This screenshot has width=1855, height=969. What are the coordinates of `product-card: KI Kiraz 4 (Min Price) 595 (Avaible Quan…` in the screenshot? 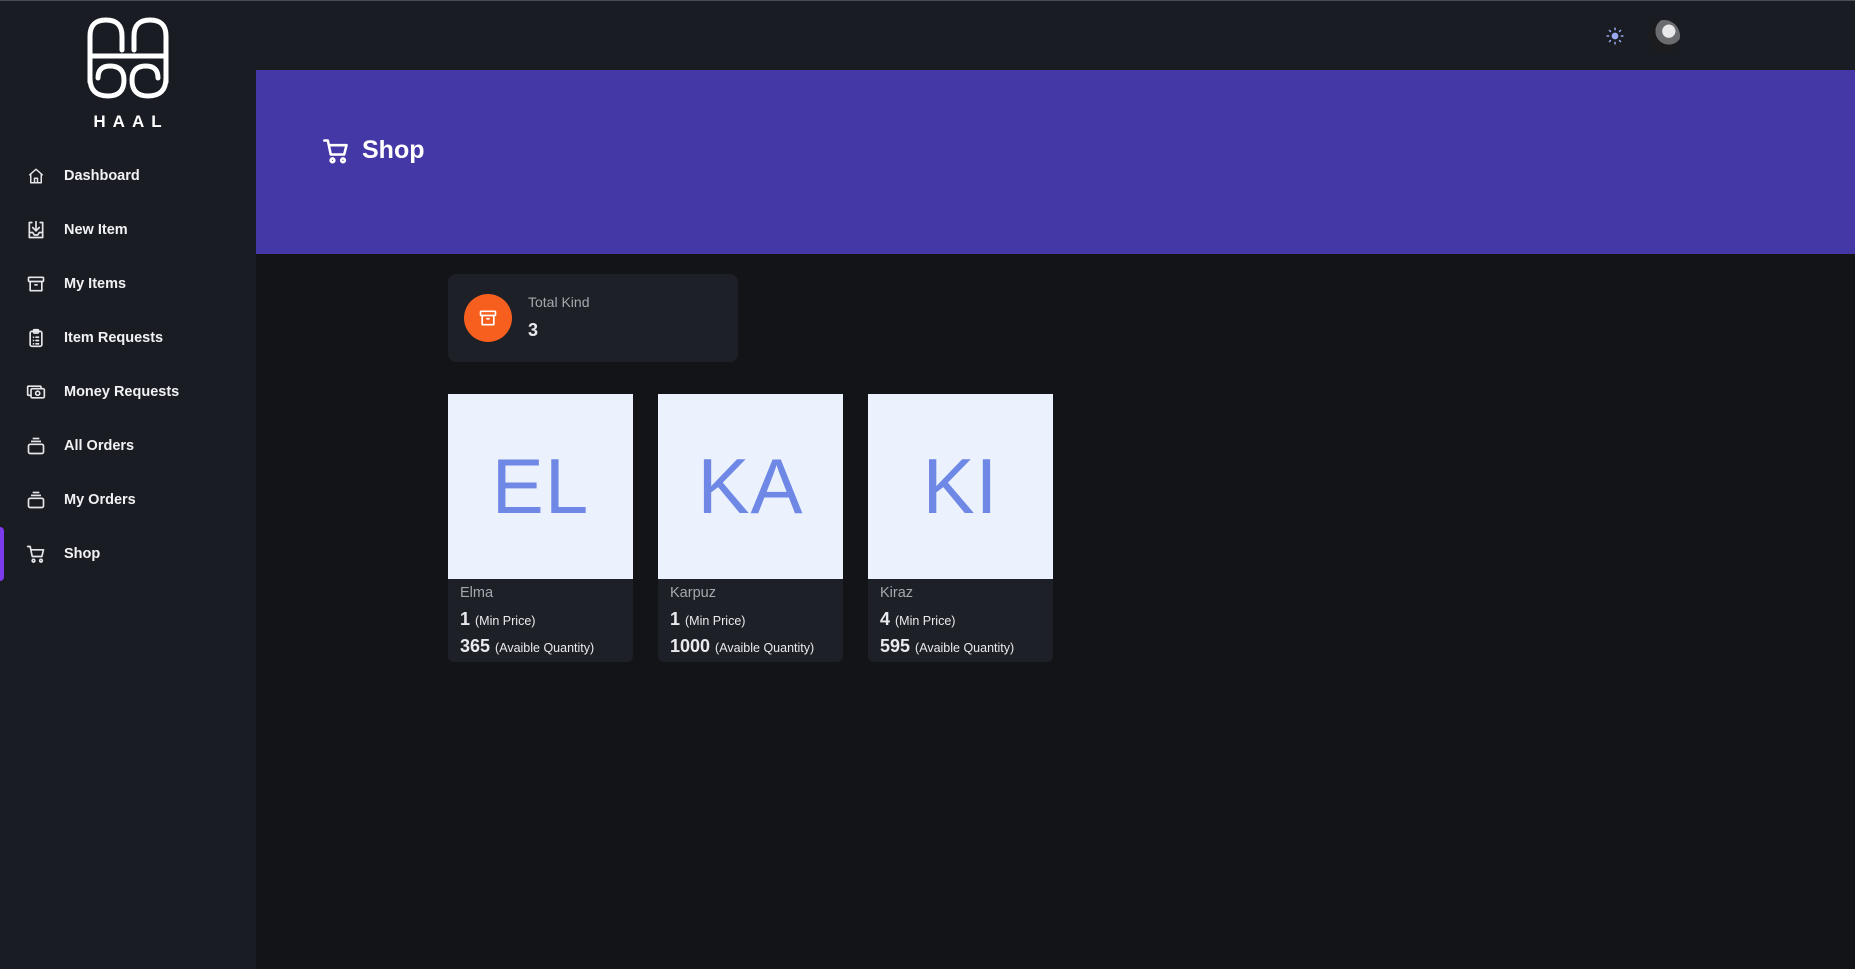 It's located at (960, 528).